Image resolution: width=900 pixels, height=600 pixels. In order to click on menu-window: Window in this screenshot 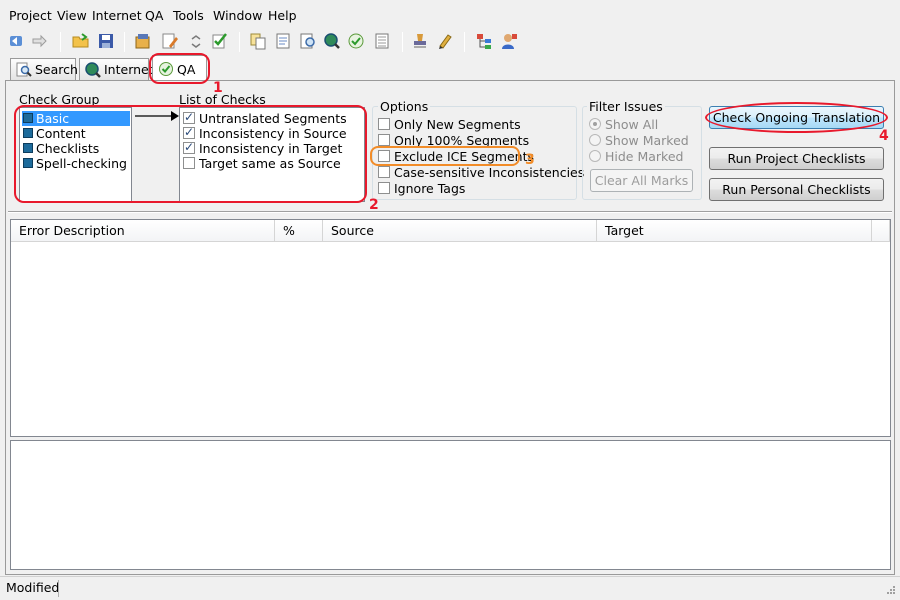, I will do `click(237, 15)`.